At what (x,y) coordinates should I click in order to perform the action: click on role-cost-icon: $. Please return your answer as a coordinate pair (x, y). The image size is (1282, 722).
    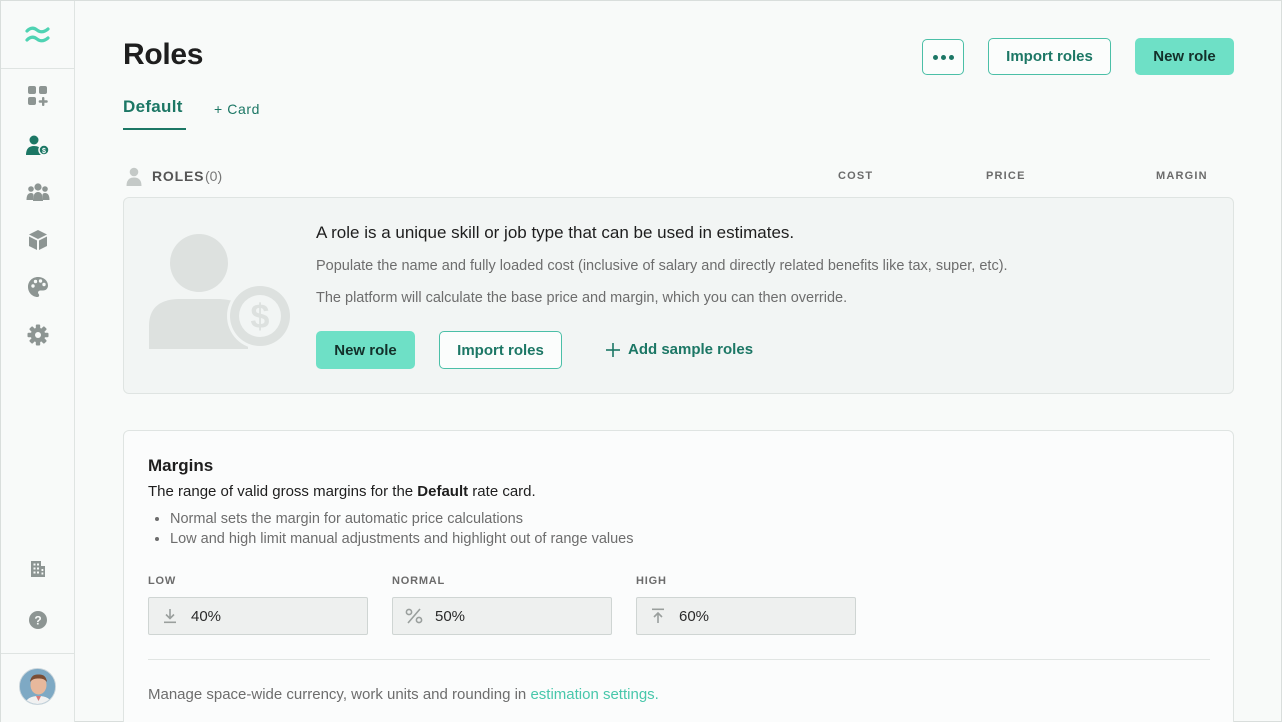
    Looking at the image, I should click on (38, 145).